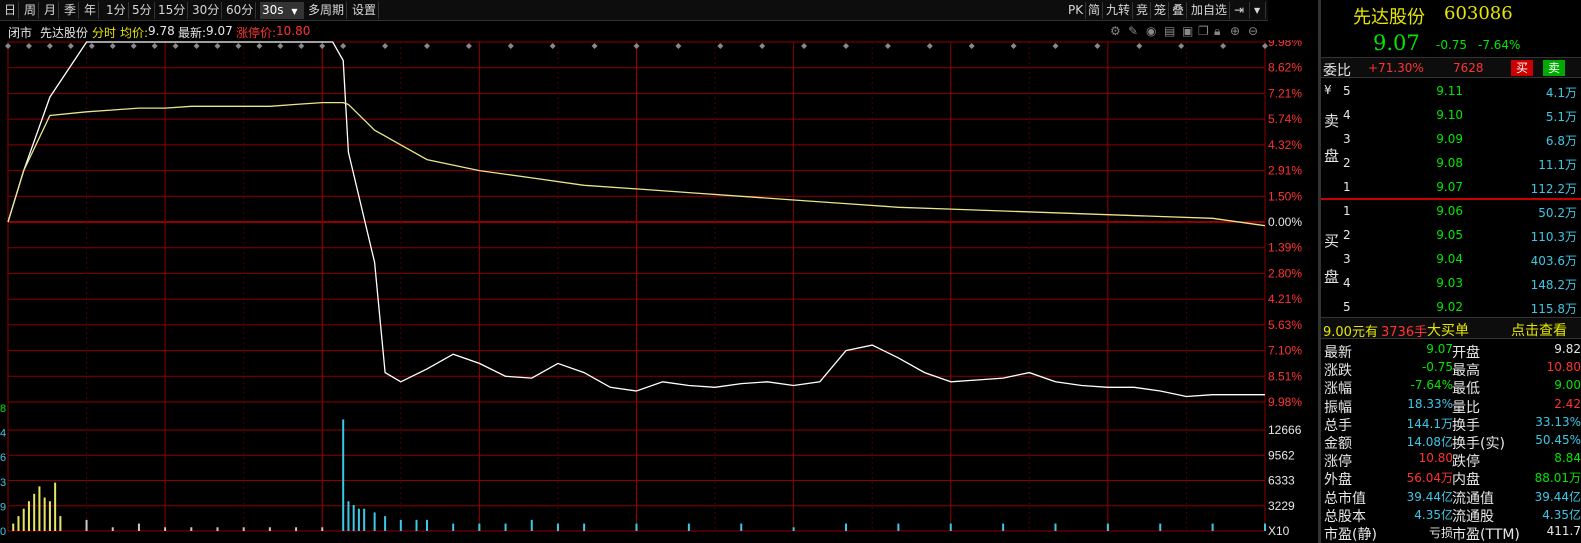  What do you see at coordinates (240, 10) in the screenshot?
I see `period-60min-button: 60分` at bounding box center [240, 10].